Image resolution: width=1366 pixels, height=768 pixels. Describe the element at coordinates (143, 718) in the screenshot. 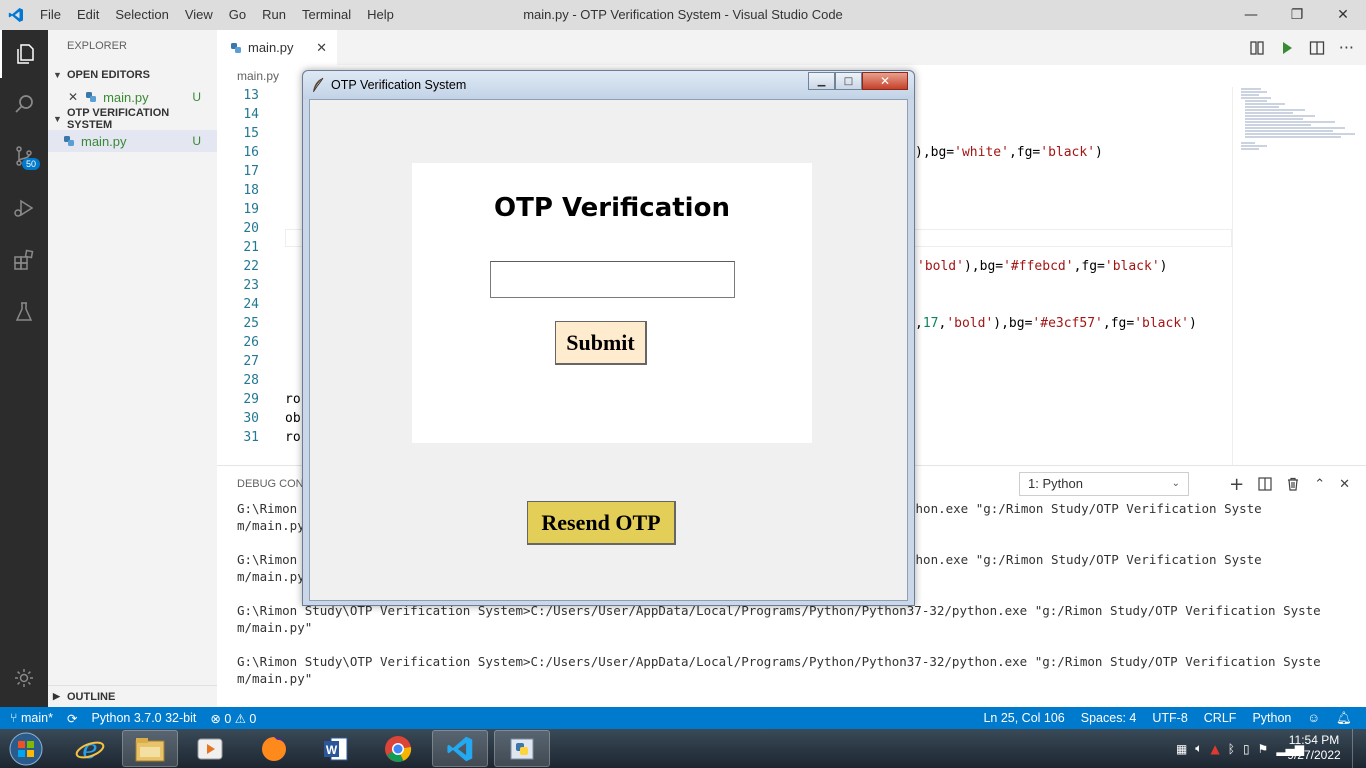

I see `python-interpreter: Python 3.7.0 32-bit` at that location.